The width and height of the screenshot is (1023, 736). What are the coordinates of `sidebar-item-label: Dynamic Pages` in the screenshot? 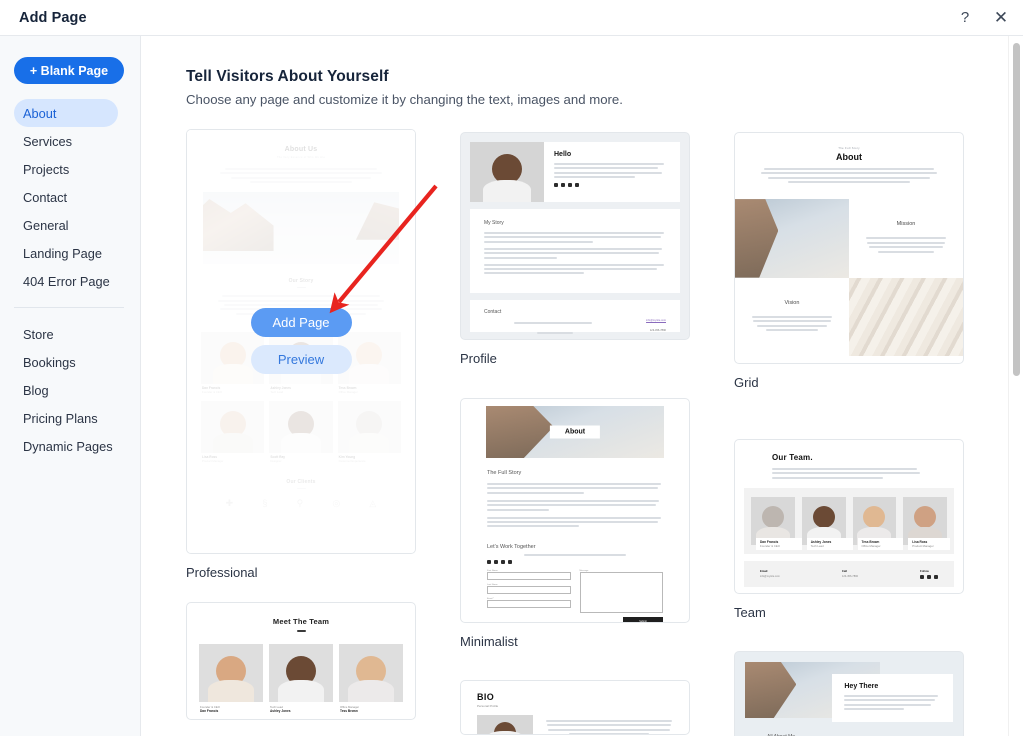 It's located at (68, 446).